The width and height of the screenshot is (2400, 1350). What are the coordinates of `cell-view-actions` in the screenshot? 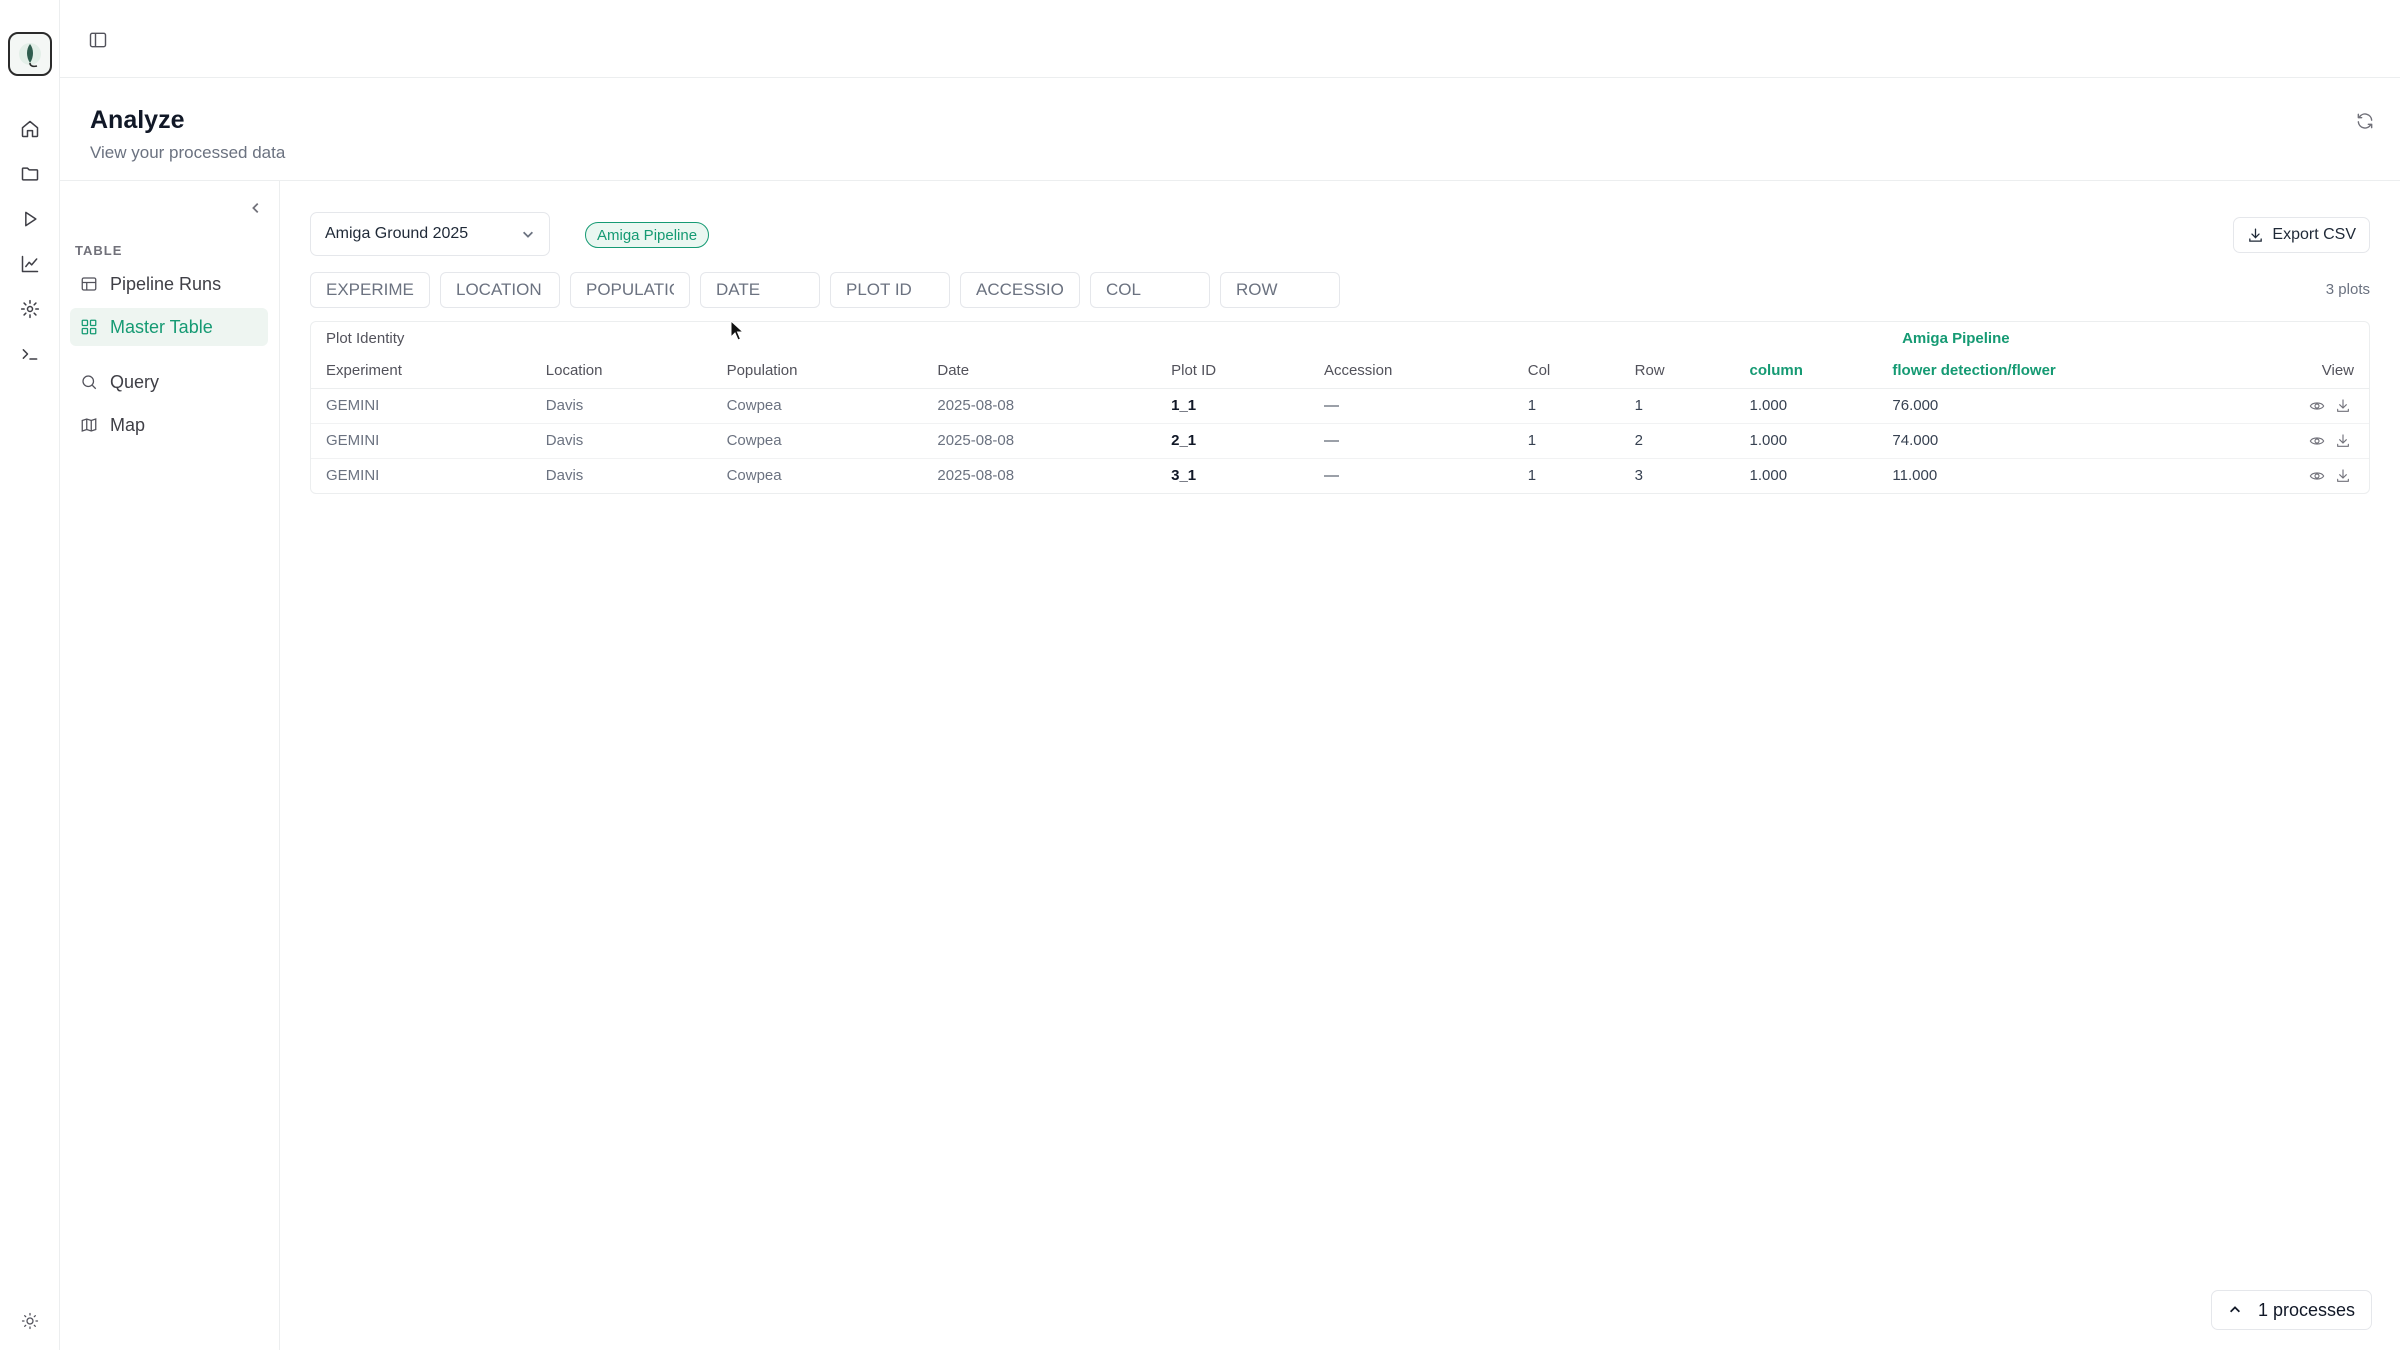 It's located at (2273, 441).